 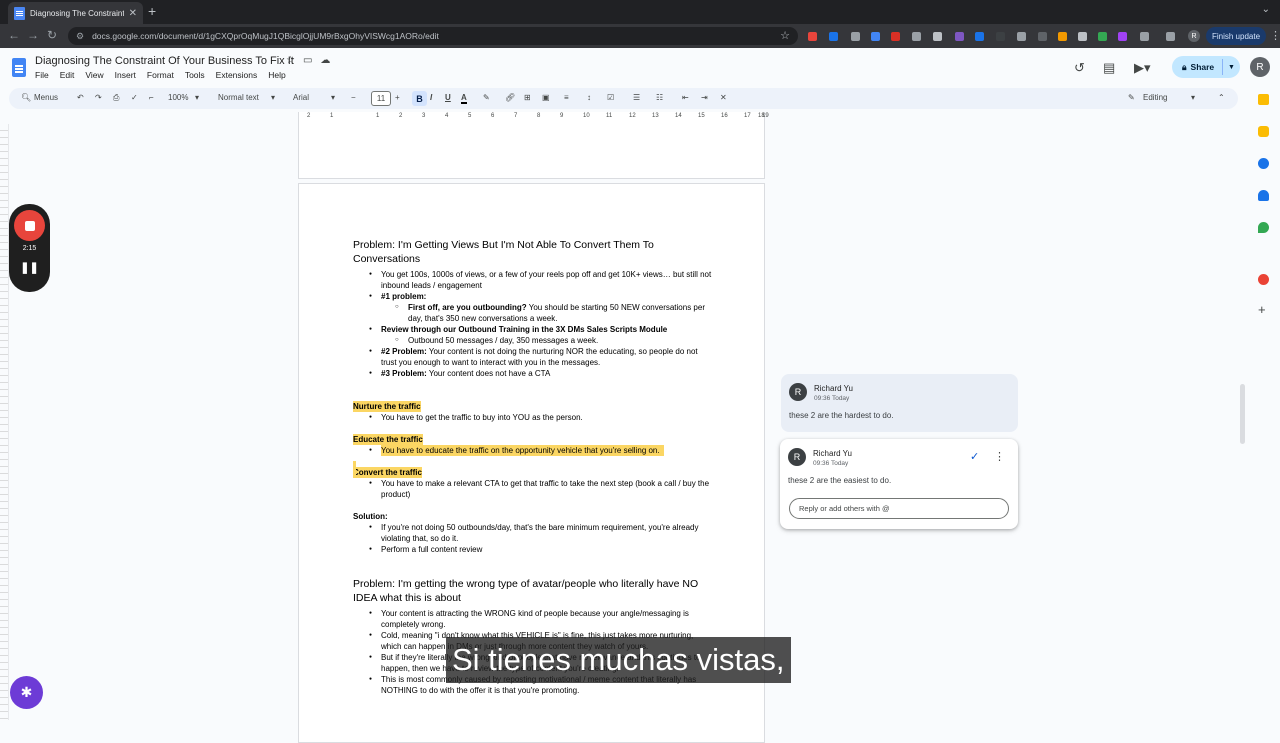 What do you see at coordinates (1266, 9) in the screenshot?
I see `tab-search-icon: ⌄` at bounding box center [1266, 9].